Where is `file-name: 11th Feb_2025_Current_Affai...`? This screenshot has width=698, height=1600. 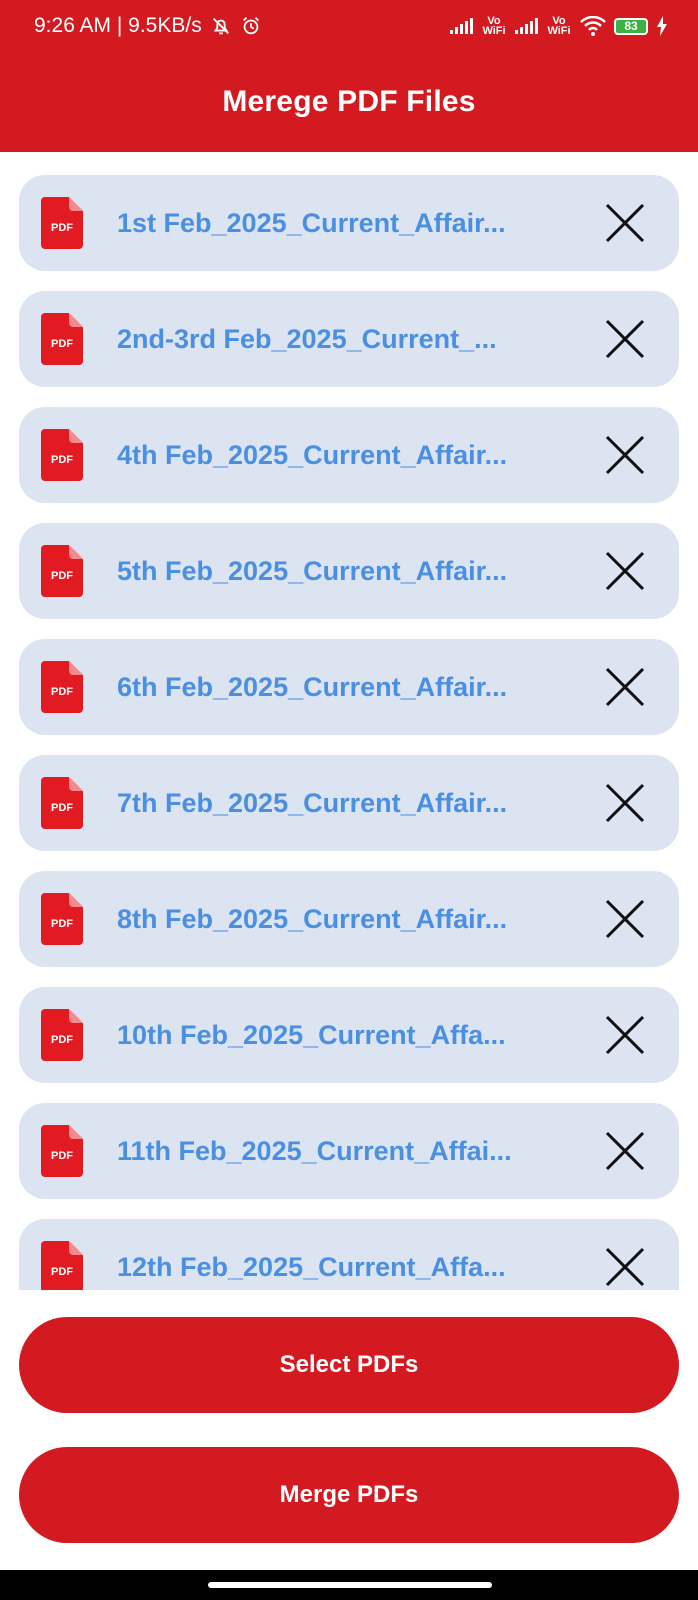 file-name: 11th Feb_2025_Current_Affai... is located at coordinates (314, 1150).